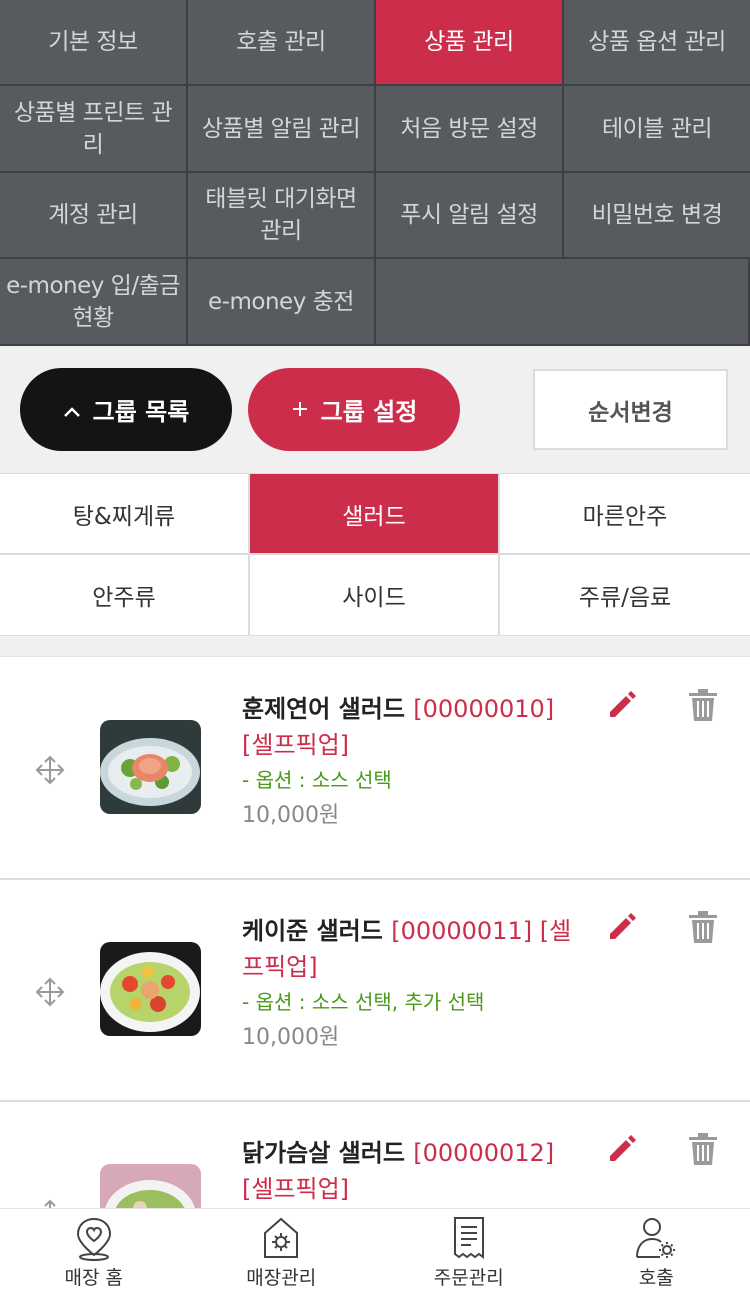 This screenshot has width=750, height=1294. I want to click on menu-account-management: 계정 관리, so click(94, 216).